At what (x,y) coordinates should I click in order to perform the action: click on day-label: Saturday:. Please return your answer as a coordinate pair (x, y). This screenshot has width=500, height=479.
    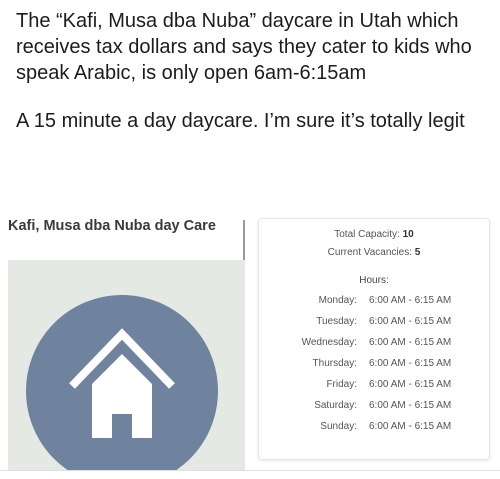
    Looking at the image, I should click on (335, 405).